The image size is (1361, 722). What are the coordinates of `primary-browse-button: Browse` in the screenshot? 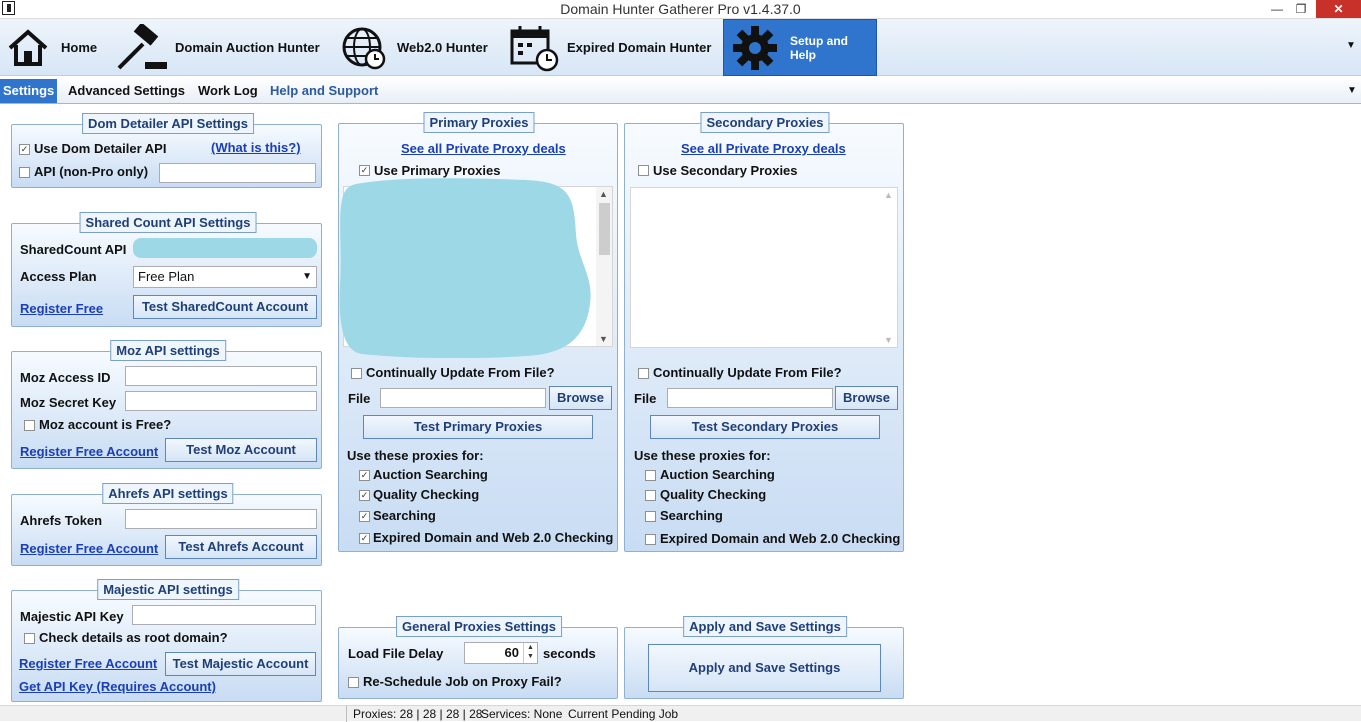 It's located at (580, 398).